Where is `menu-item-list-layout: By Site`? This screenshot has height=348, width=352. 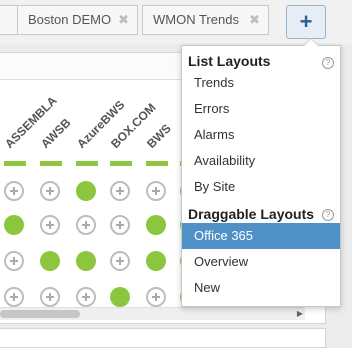 menu-item-list-layout: By Site is located at coordinates (261, 187).